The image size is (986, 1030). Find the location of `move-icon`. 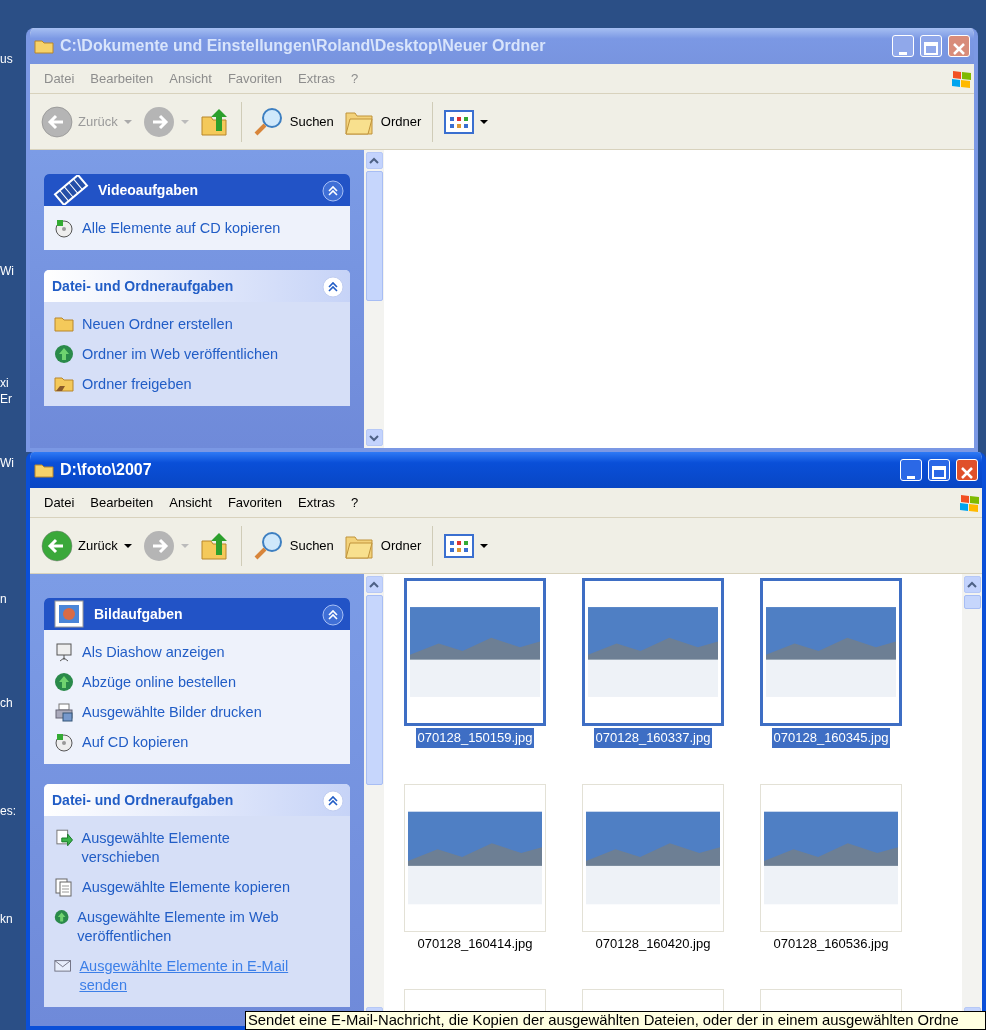

move-icon is located at coordinates (64, 838).